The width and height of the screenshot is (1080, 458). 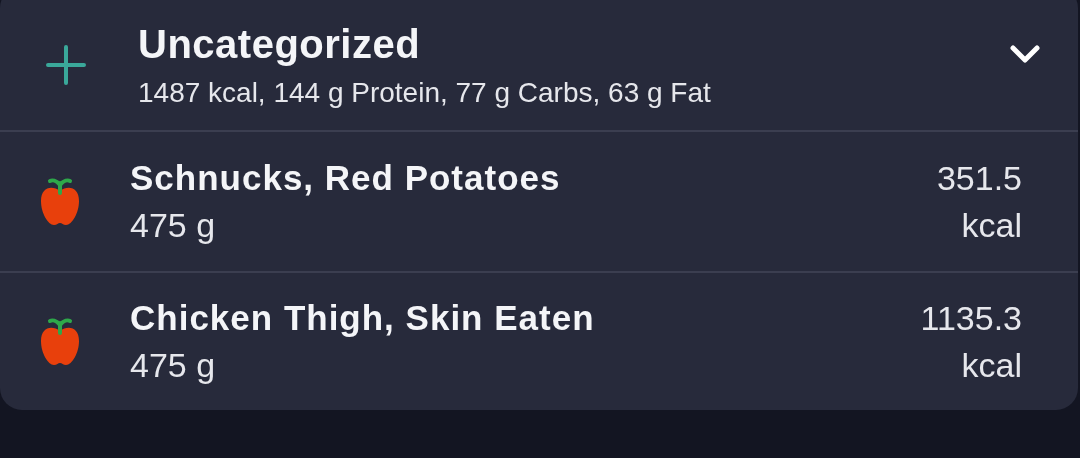 What do you see at coordinates (363, 318) in the screenshot?
I see `food-name: Chicken Thigh, Skin Eaten` at bounding box center [363, 318].